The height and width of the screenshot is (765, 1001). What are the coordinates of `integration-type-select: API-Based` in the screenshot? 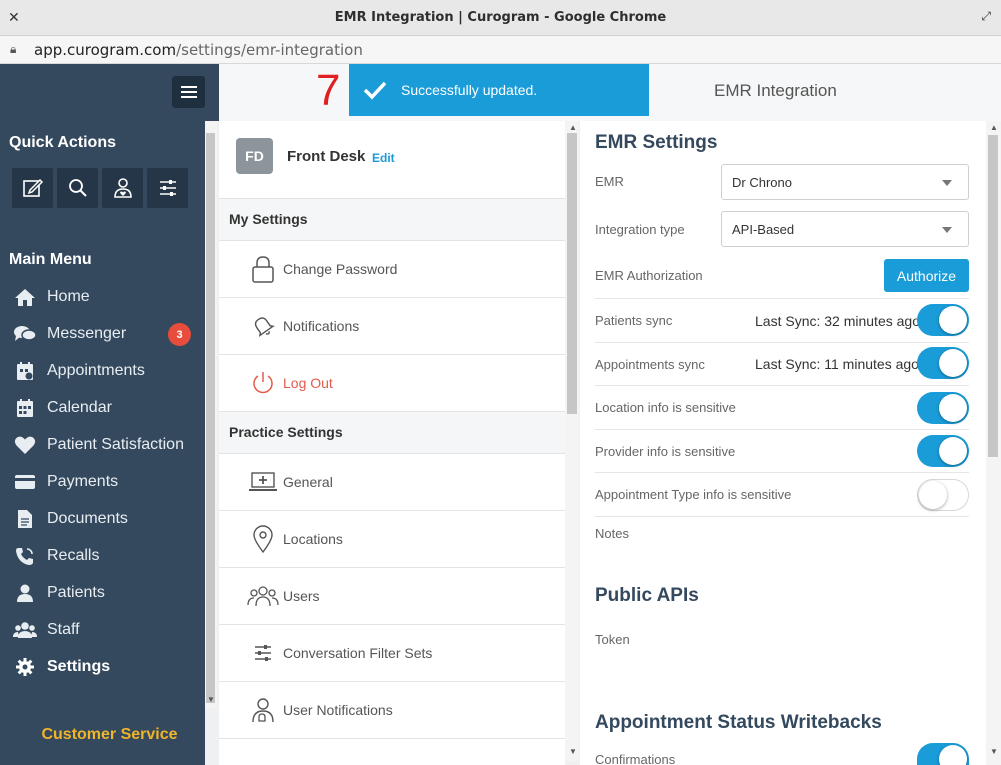 It's located at (845, 229).